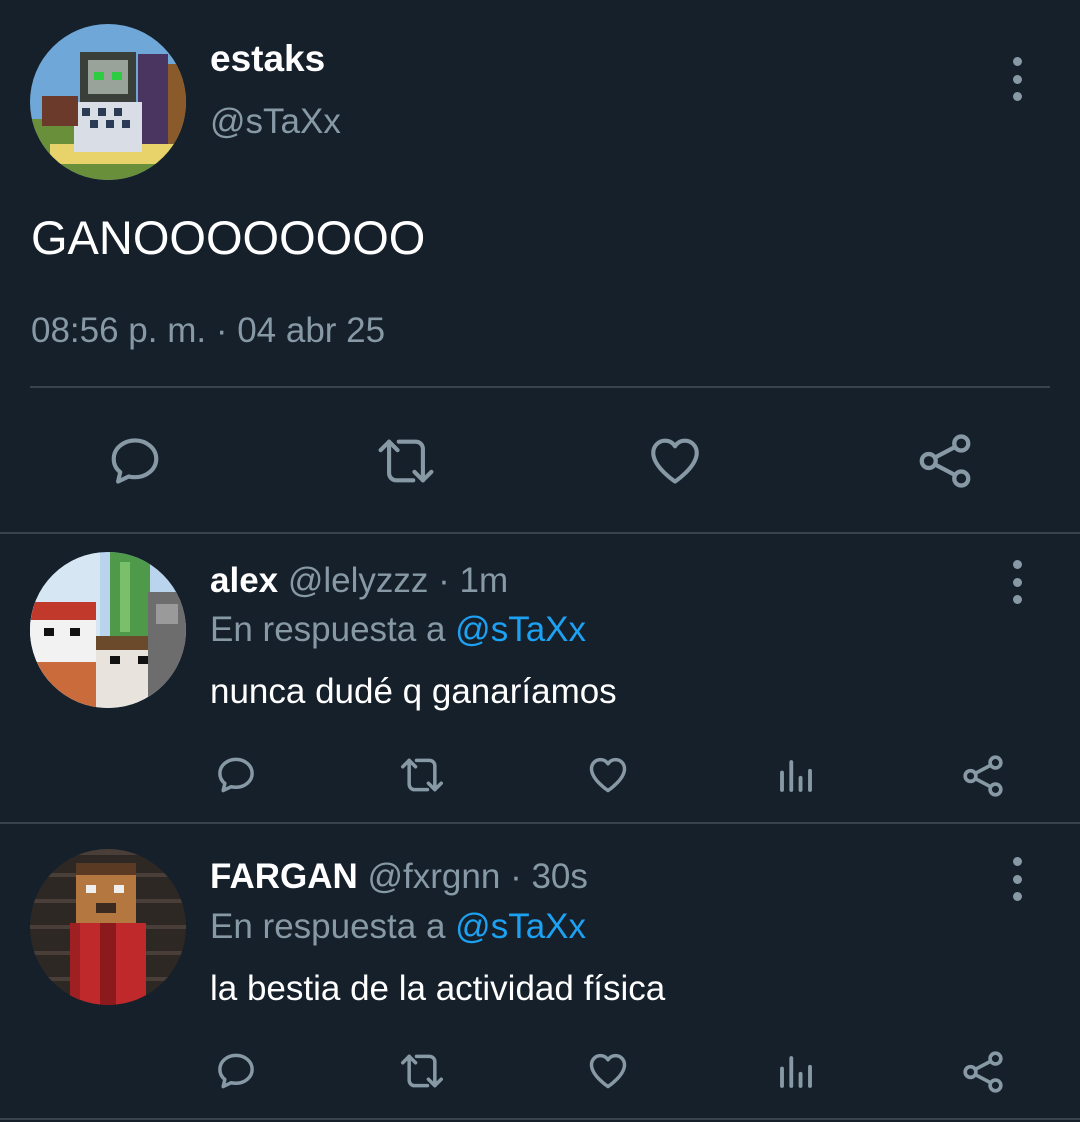  I want to click on timestamp: 08:56 p. m. · 04 abr 25, so click(208, 331).